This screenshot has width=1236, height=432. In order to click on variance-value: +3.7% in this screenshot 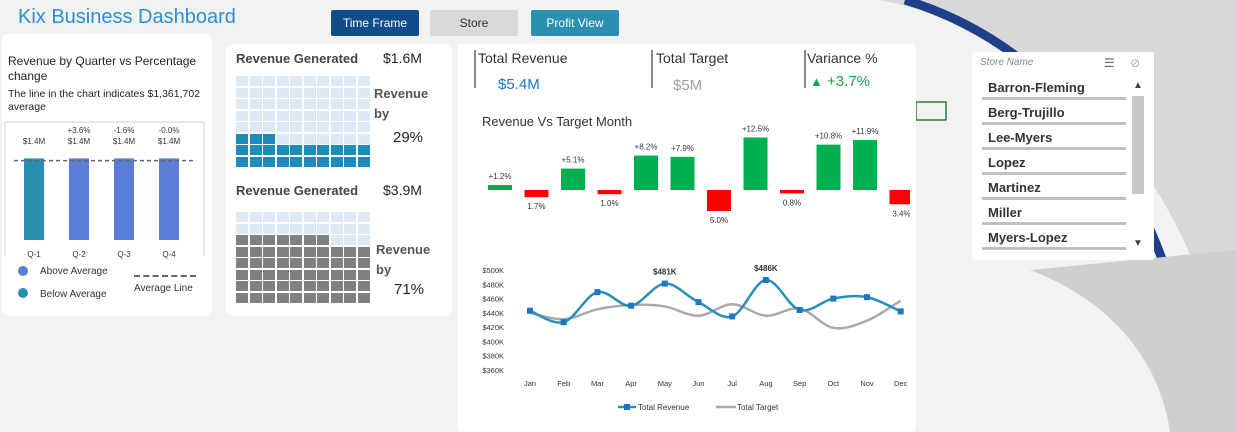, I will do `click(848, 81)`.